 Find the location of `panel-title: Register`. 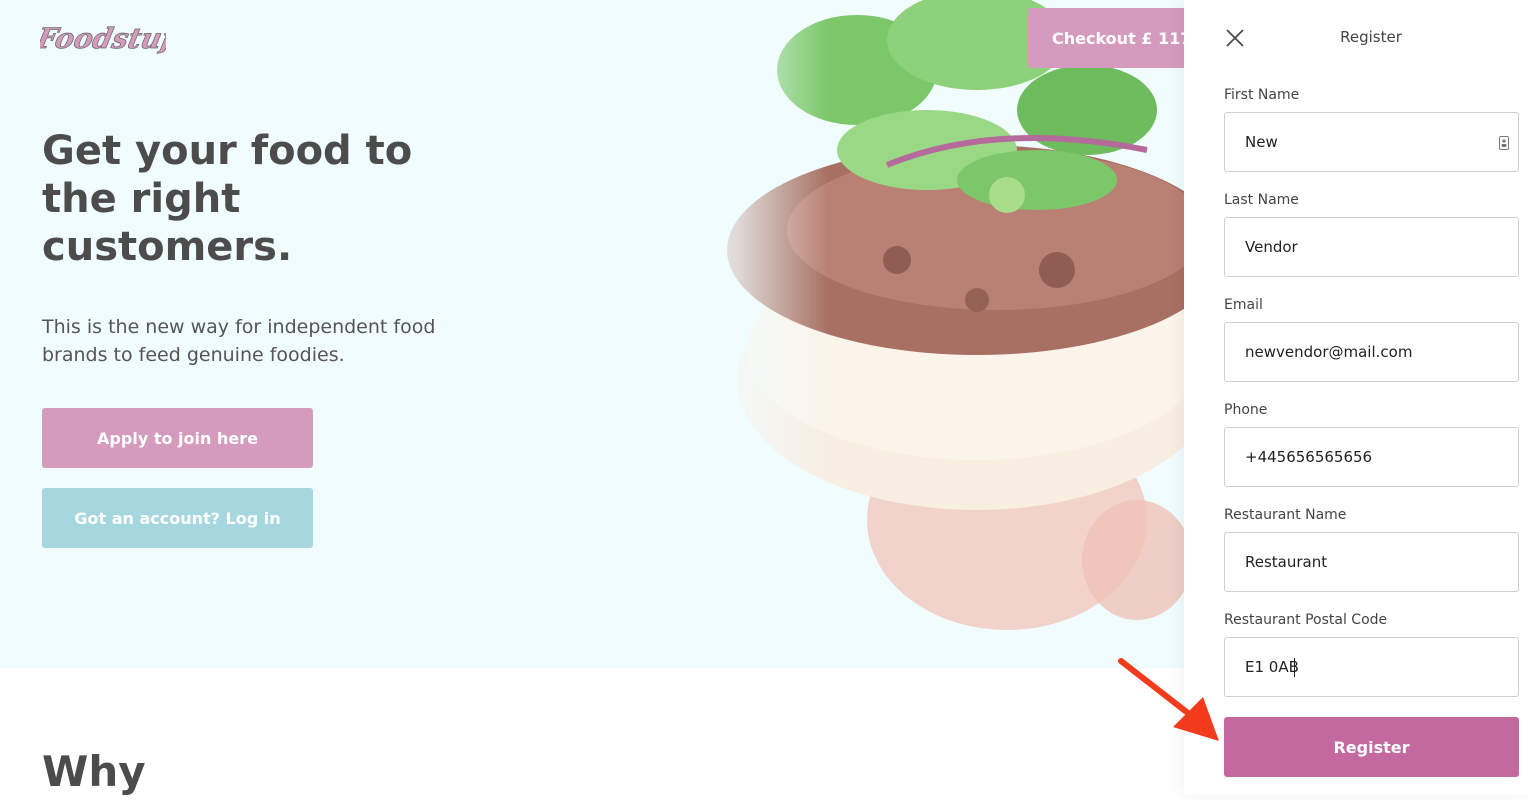

panel-title: Register is located at coordinates (1371, 37).